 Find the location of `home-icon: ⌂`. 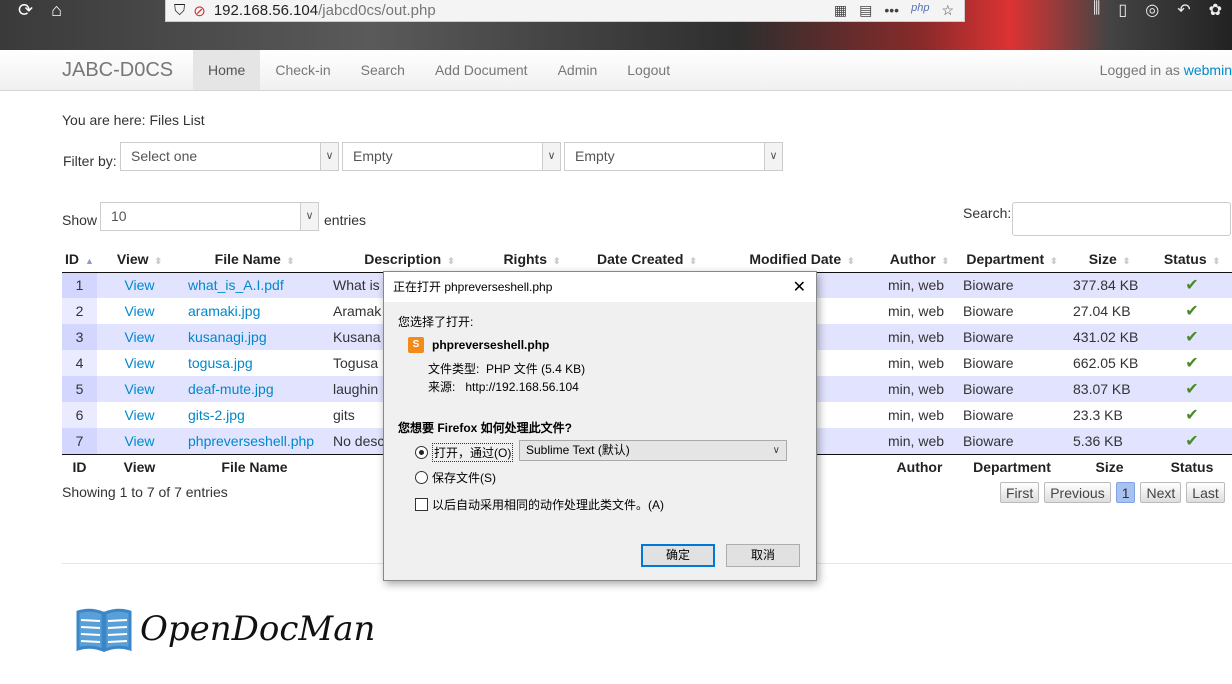

home-icon: ⌂ is located at coordinates (56, 10).